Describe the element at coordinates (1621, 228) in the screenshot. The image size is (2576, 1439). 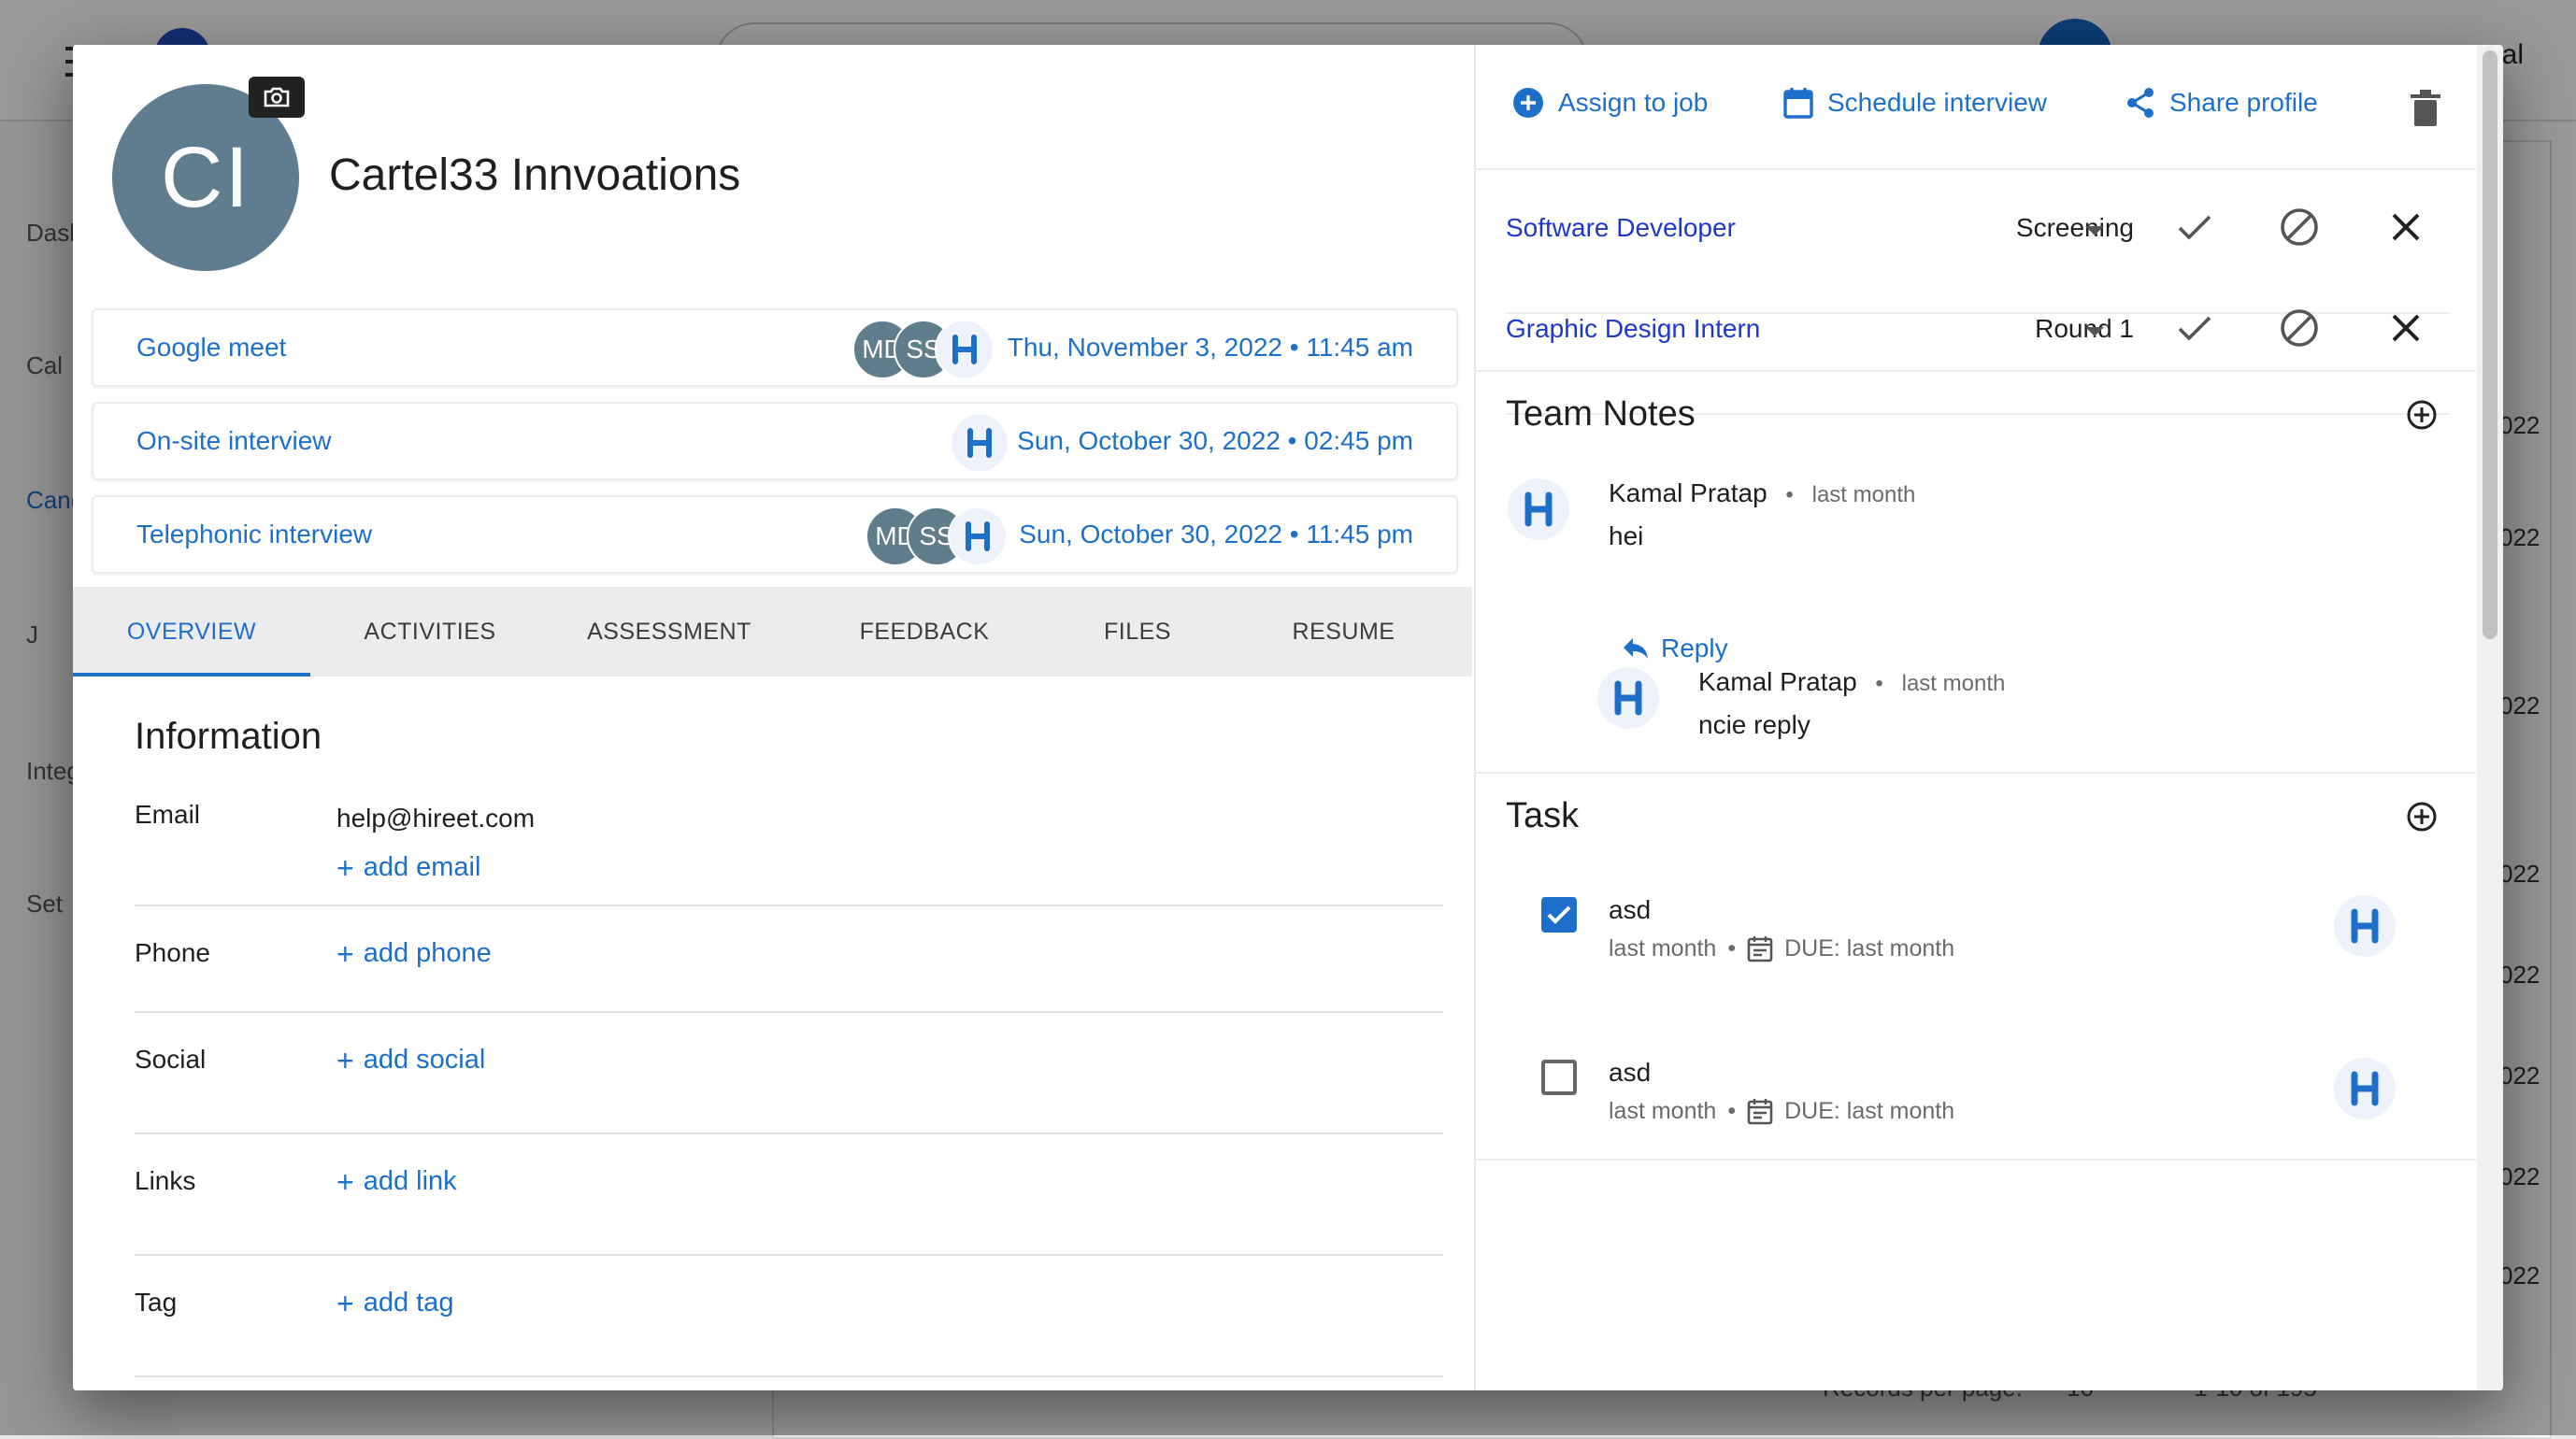
I see `job-name-link: Software Developer` at that location.